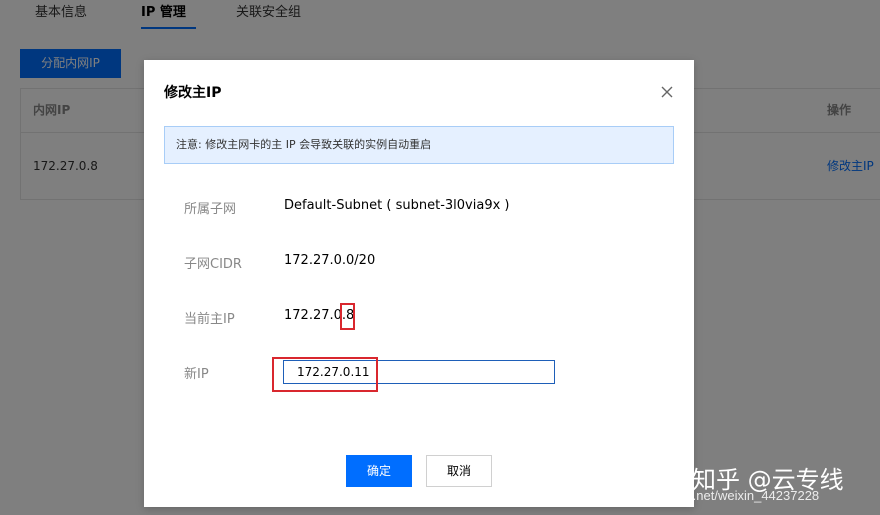 The image size is (880, 515). I want to click on current-ip-label: 当前主IP, so click(209, 319).